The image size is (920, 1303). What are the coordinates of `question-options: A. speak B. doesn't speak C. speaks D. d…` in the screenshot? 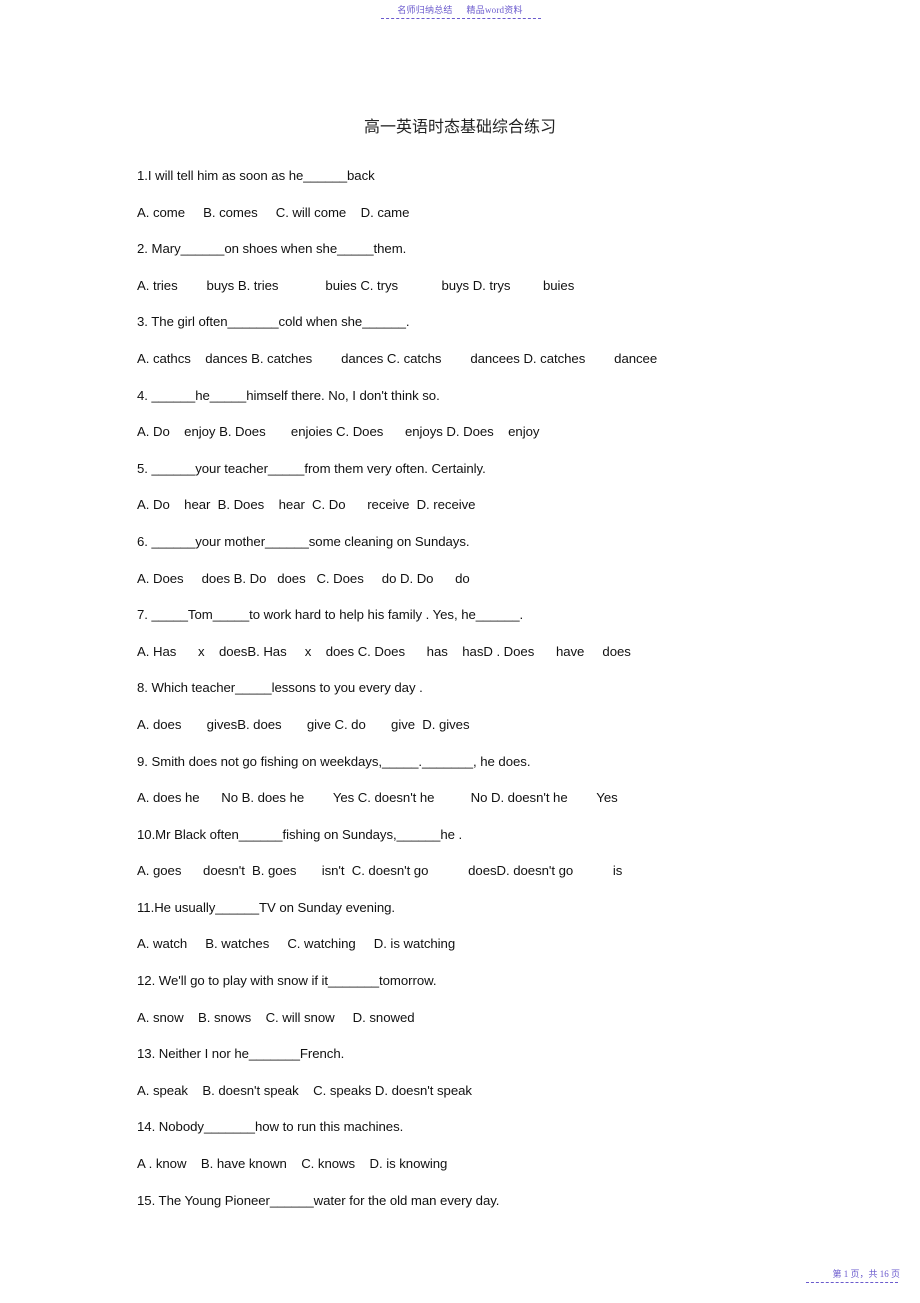 It's located at (304, 1090).